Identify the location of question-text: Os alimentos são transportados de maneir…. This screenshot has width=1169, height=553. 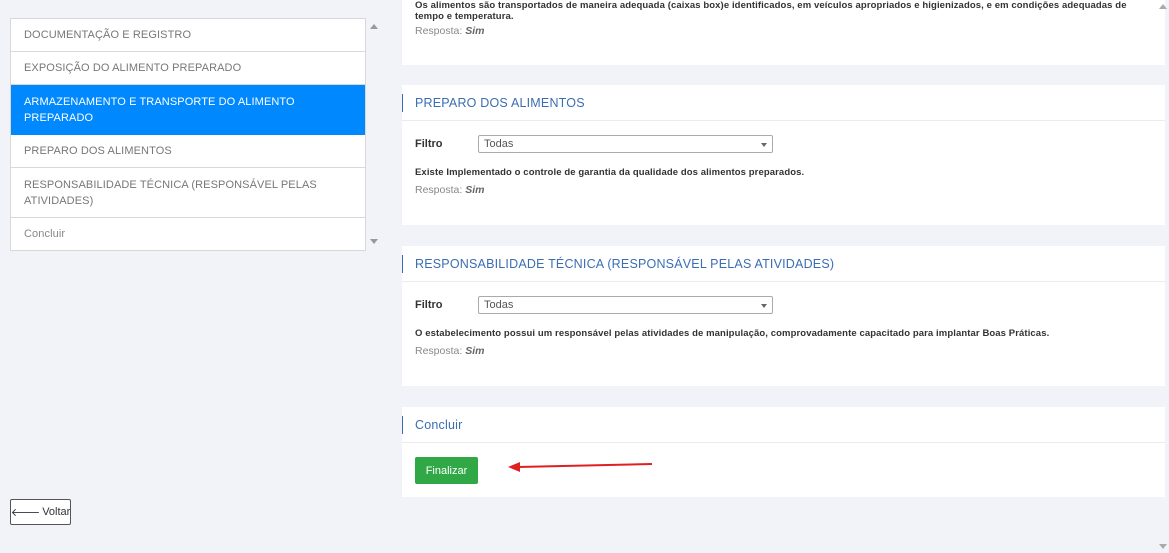
(771, 11).